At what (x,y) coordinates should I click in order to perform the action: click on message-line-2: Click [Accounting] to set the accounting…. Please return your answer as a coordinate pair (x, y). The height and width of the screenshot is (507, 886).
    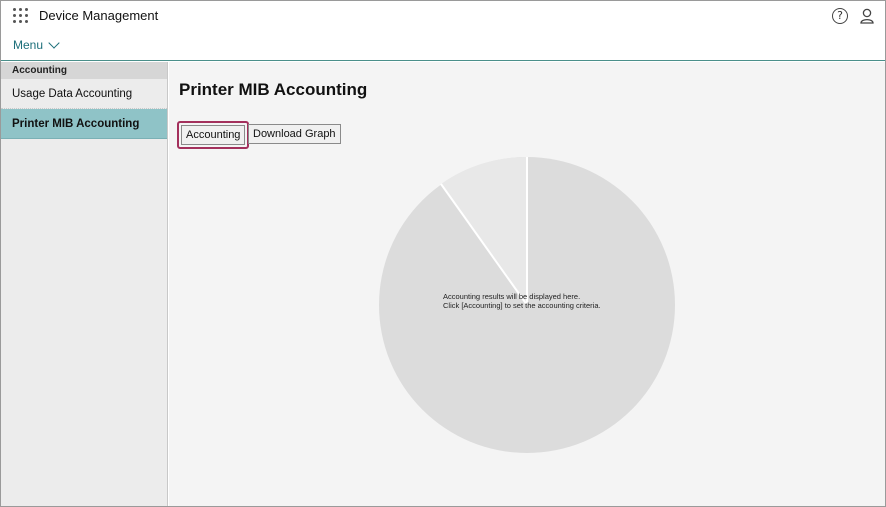
    Looking at the image, I should click on (522, 305).